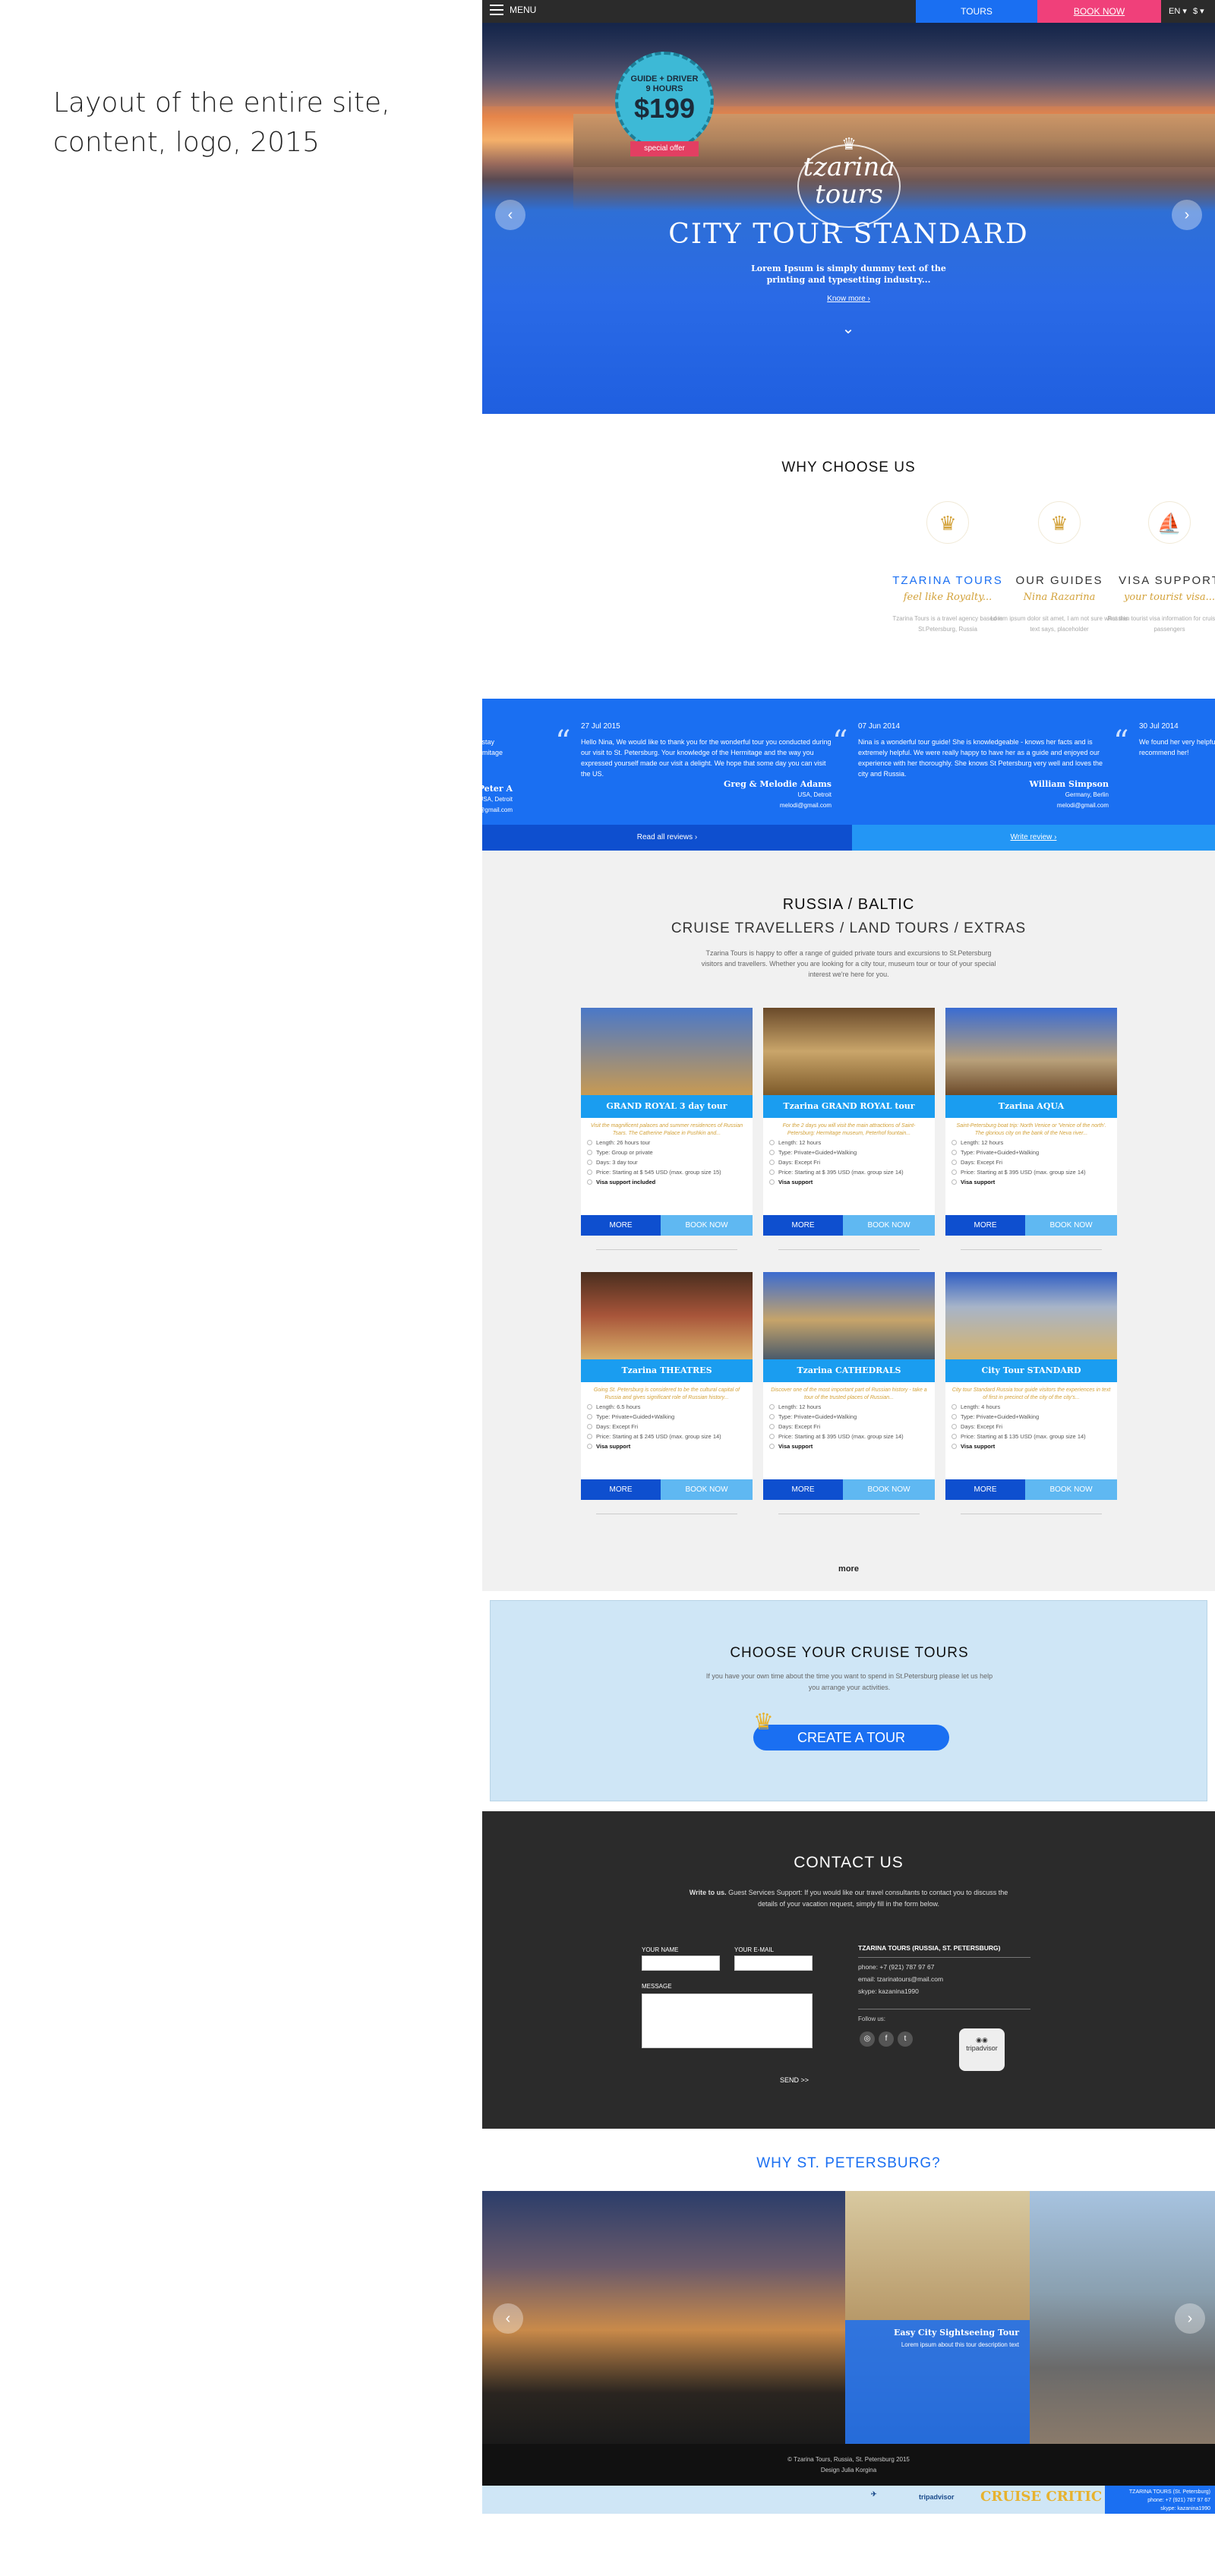  Describe the element at coordinates (1031, 1106) in the screenshot. I see `tour-title: Tzarina AQUA` at that location.